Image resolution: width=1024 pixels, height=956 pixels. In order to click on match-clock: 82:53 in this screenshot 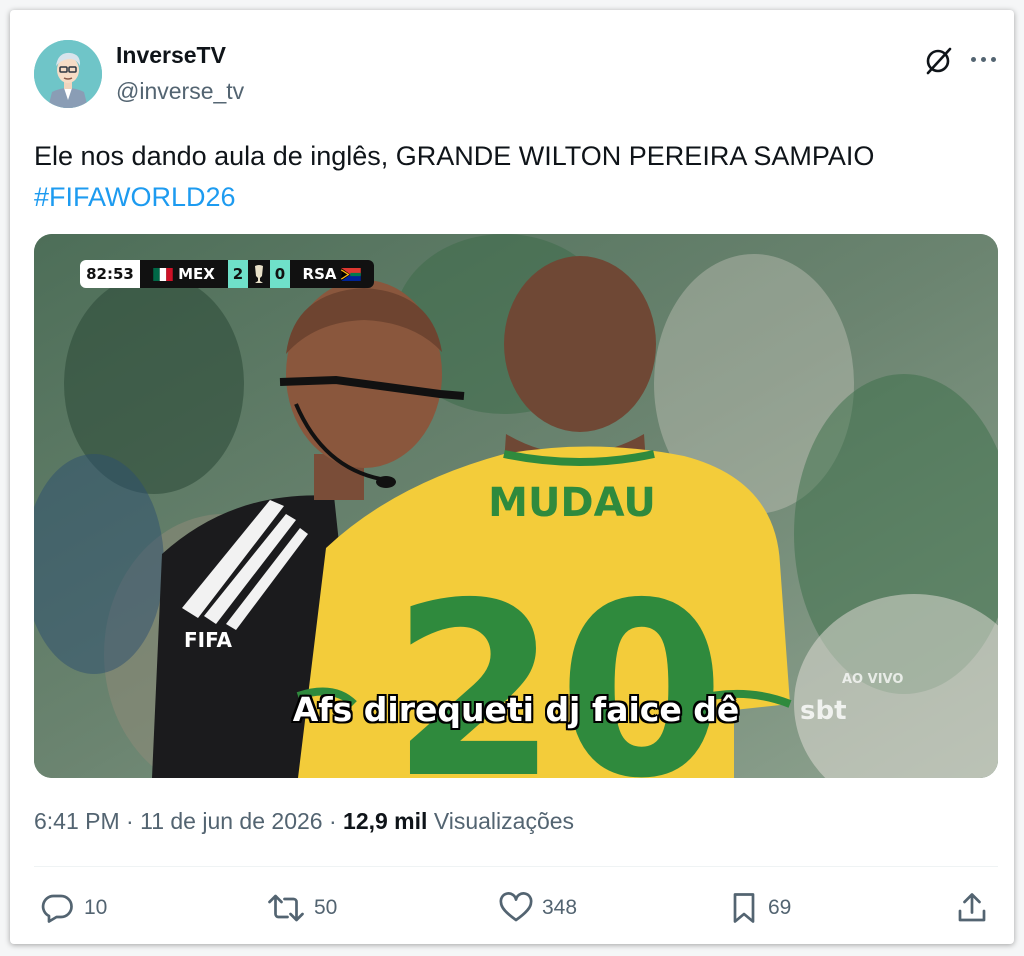, I will do `click(110, 274)`.